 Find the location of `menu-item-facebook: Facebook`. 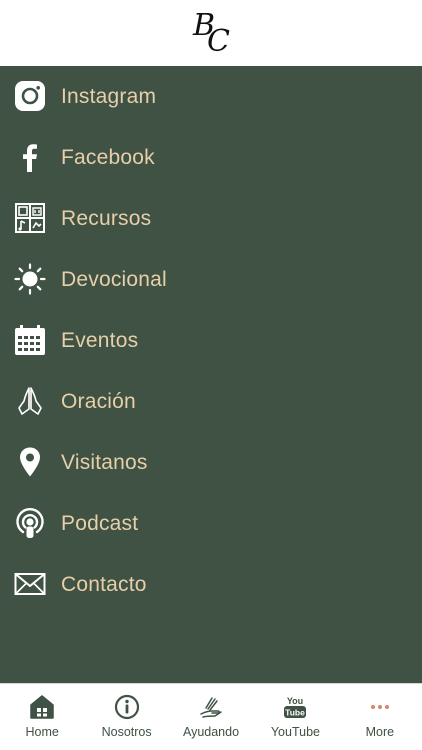

menu-item-facebook: Facebook is located at coordinates (211, 157).